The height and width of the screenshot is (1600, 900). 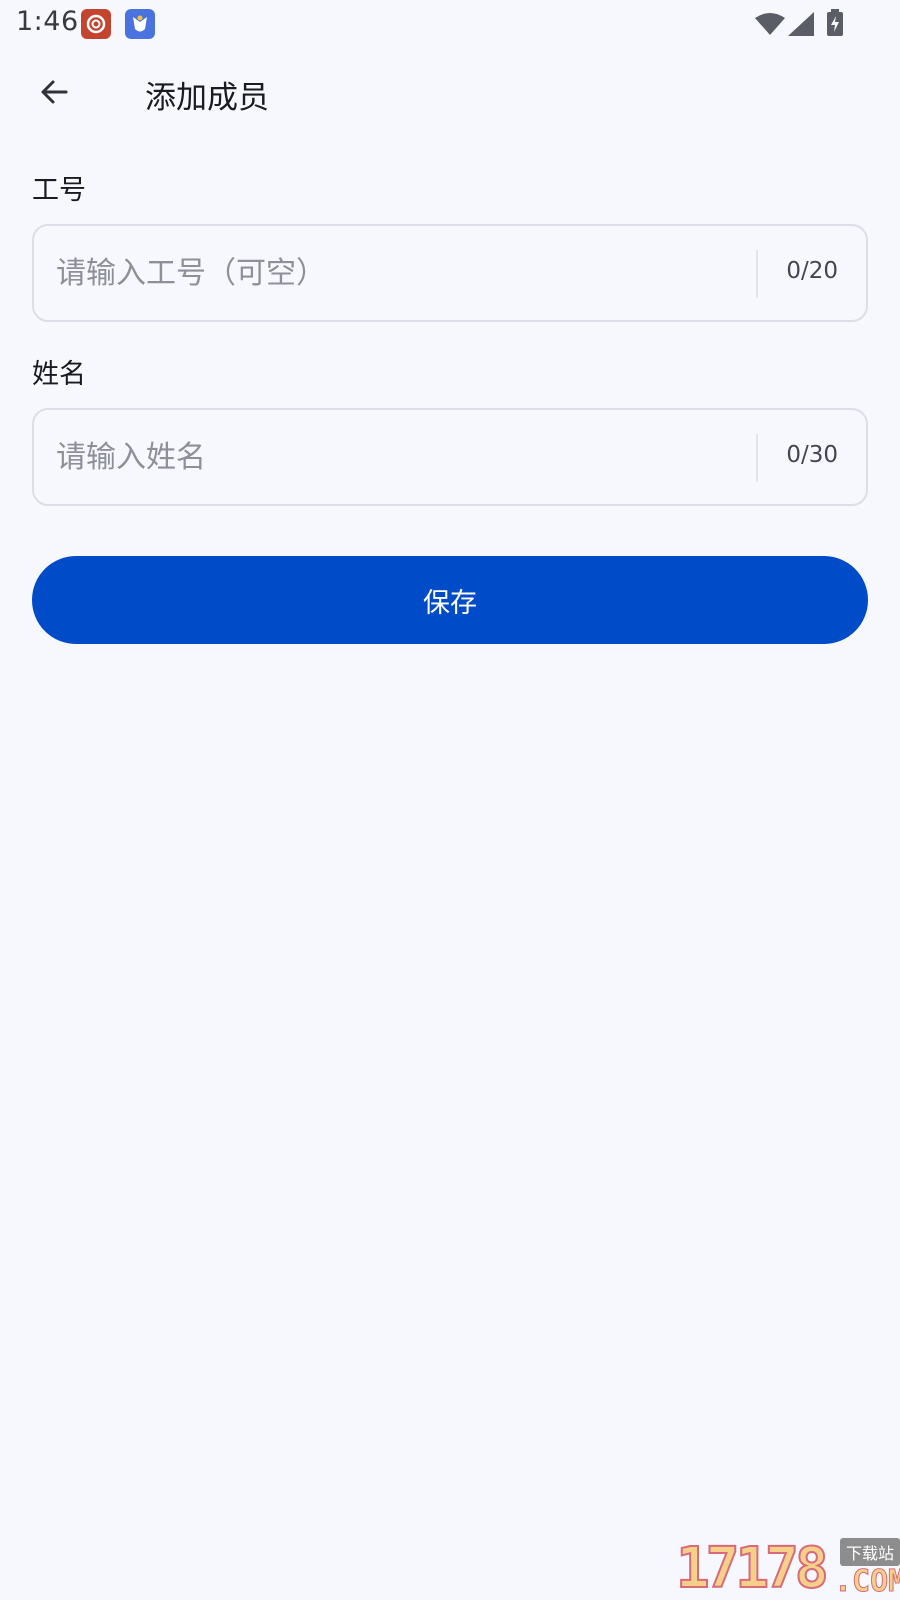 What do you see at coordinates (866, 1582) in the screenshot?
I see `watermark-suffix: .COM` at bounding box center [866, 1582].